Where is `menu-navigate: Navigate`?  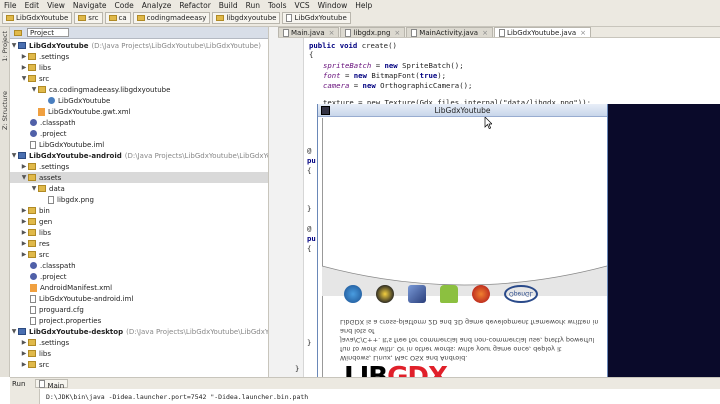 menu-navigate: Navigate is located at coordinates (90, 5).